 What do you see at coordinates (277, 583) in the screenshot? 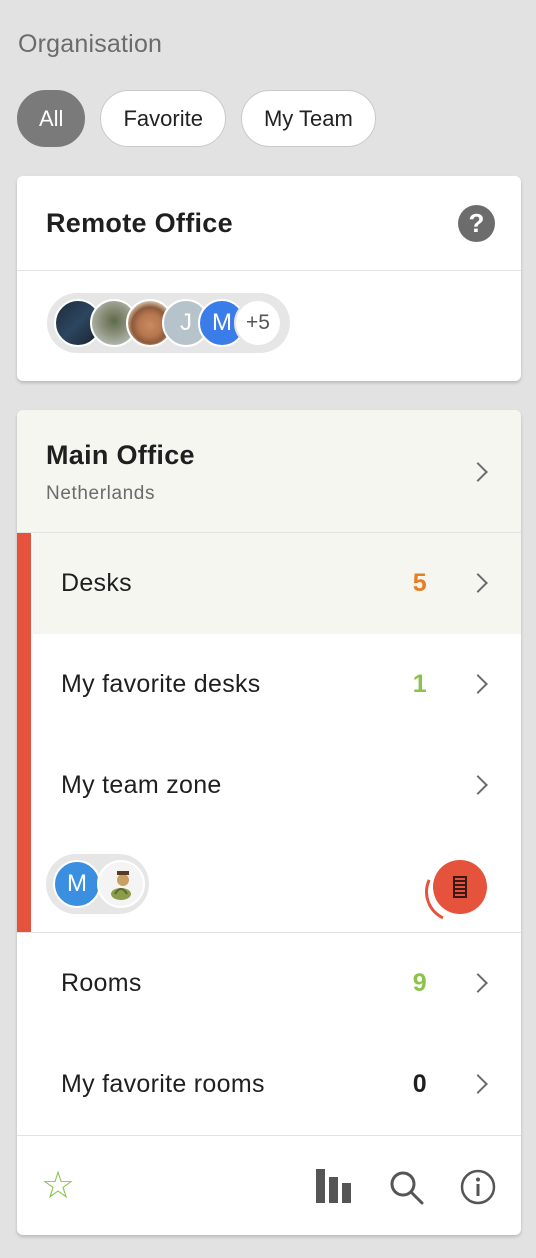
I see `row-desks: Desks 5` at bounding box center [277, 583].